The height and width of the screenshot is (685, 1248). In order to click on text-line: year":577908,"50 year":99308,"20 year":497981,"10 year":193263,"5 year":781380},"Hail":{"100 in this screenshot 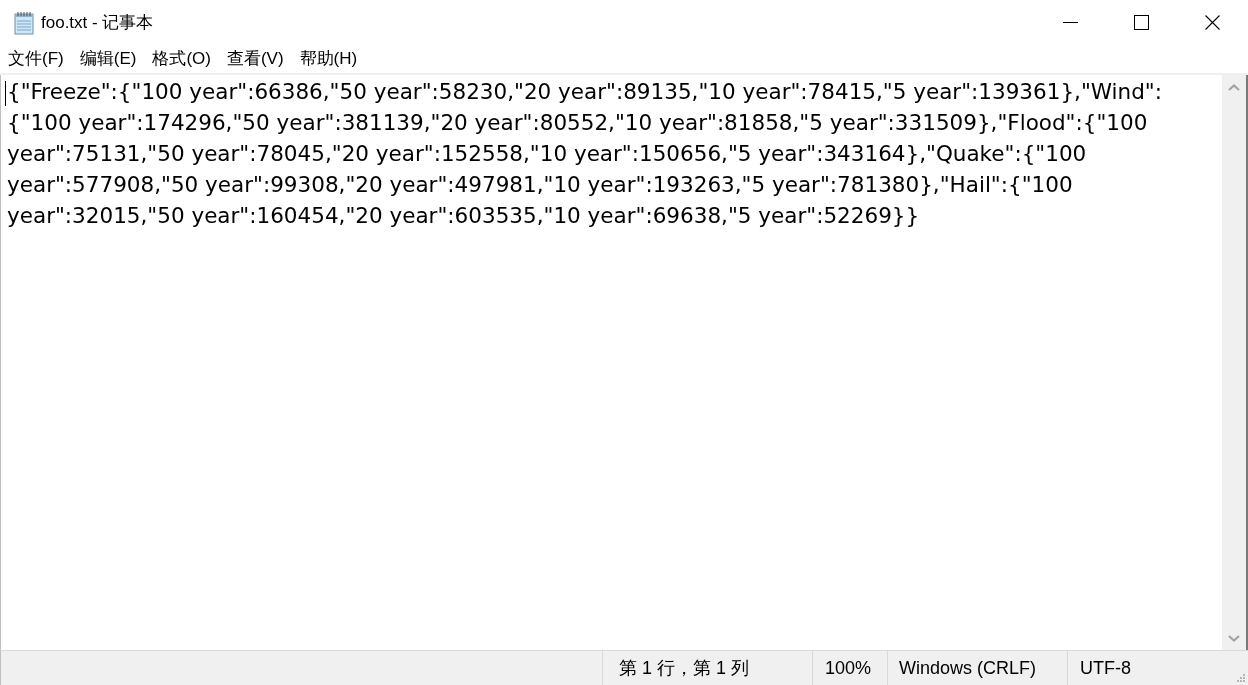, I will do `click(540, 185)`.